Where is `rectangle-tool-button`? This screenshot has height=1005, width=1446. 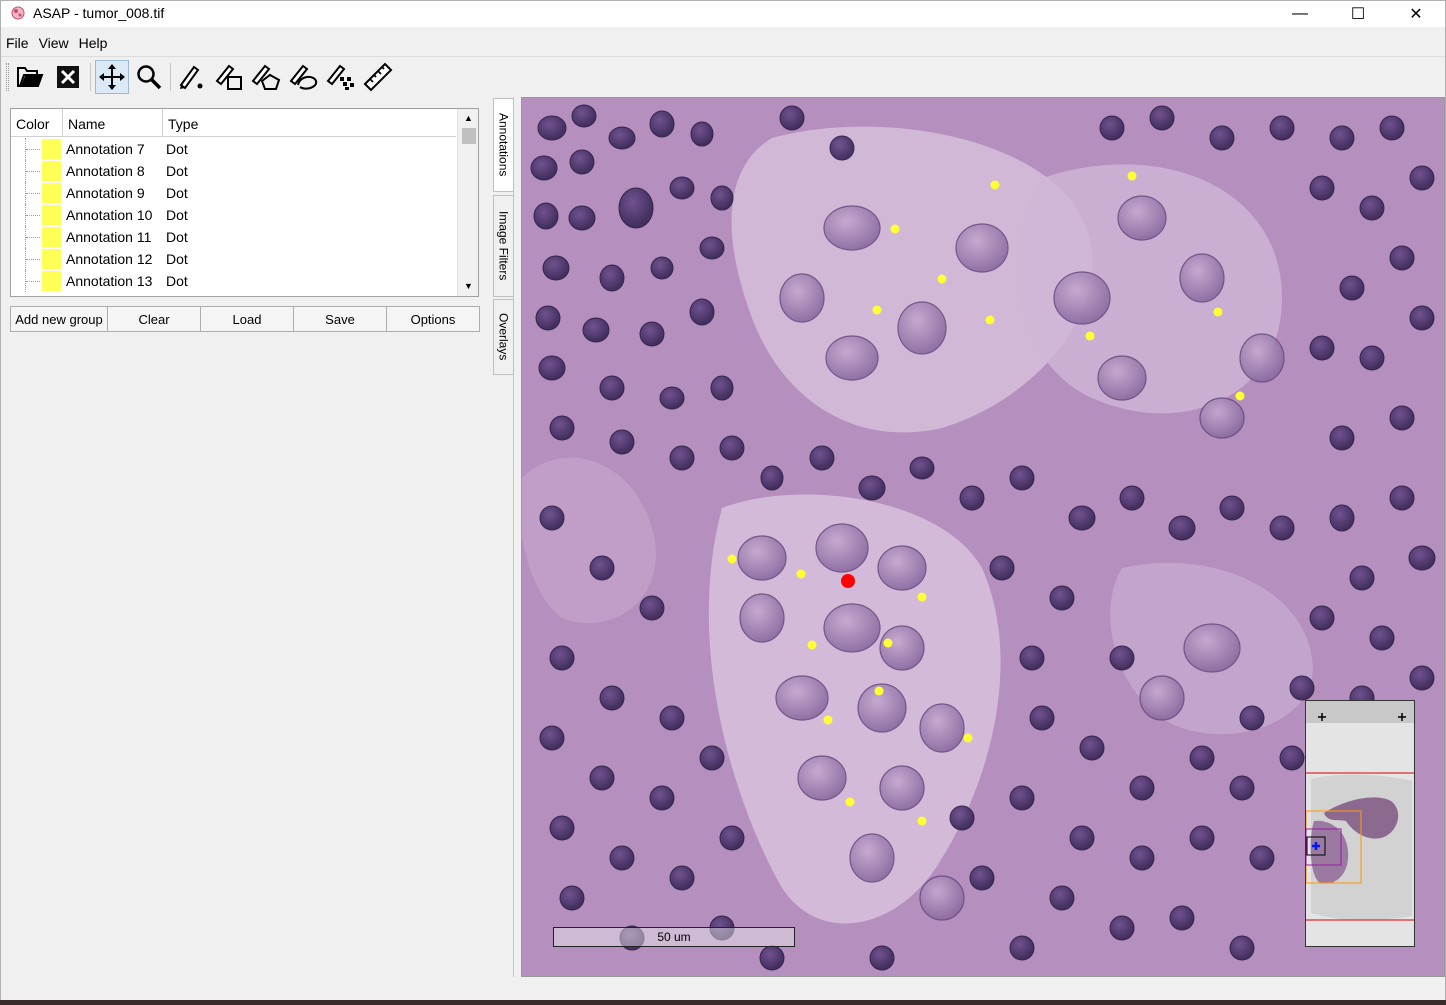 rectangle-tool-button is located at coordinates (229, 77).